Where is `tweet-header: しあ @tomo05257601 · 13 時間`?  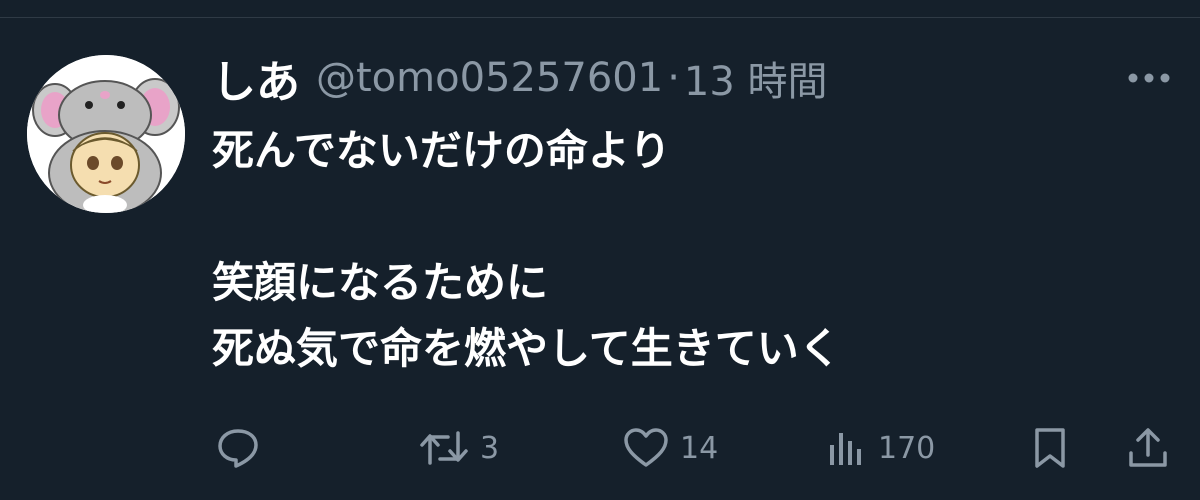 tweet-header: しあ @tomo05257601 · 13 時間 is located at coordinates (520, 78).